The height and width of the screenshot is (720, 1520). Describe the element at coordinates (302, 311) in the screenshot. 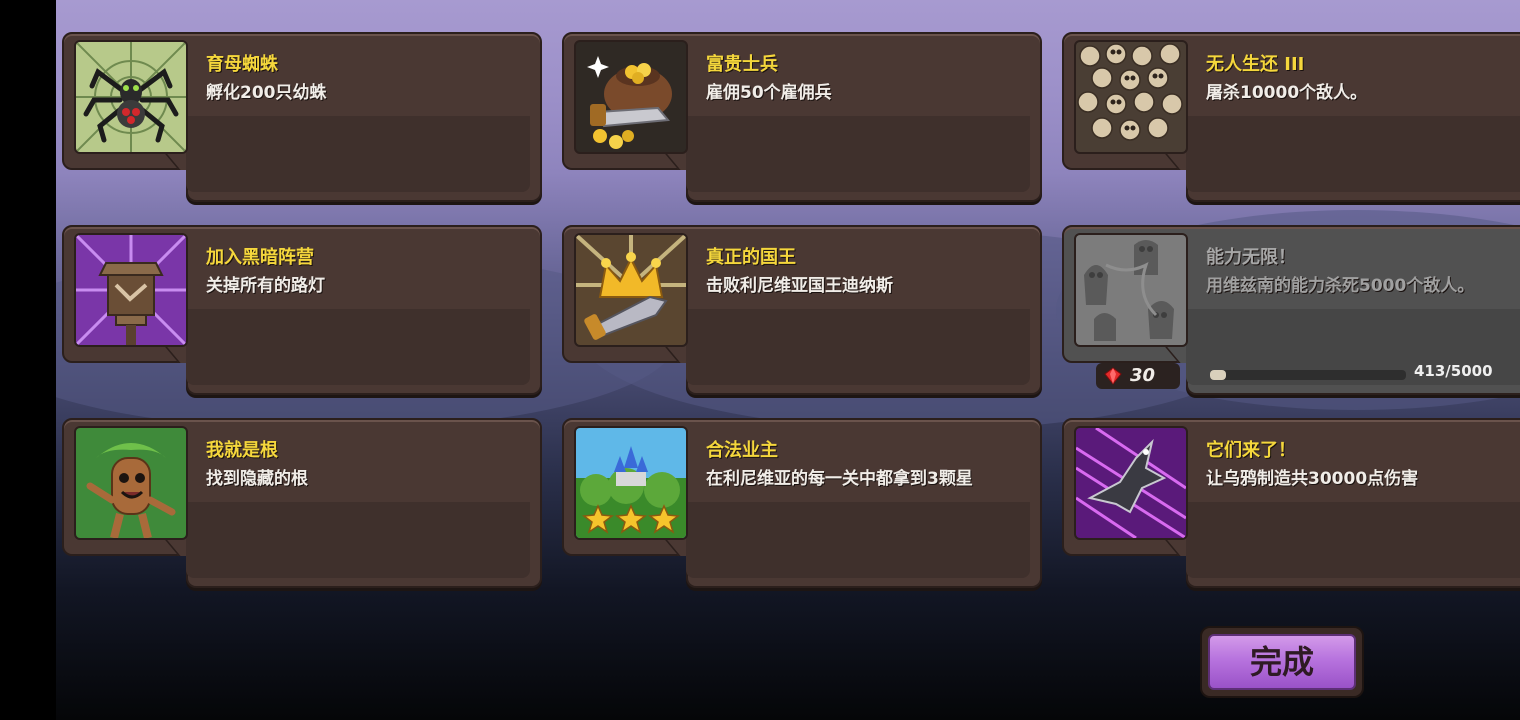

I see `achievement-card: 加入黑暗阵营 关掉所有的路灯` at that location.